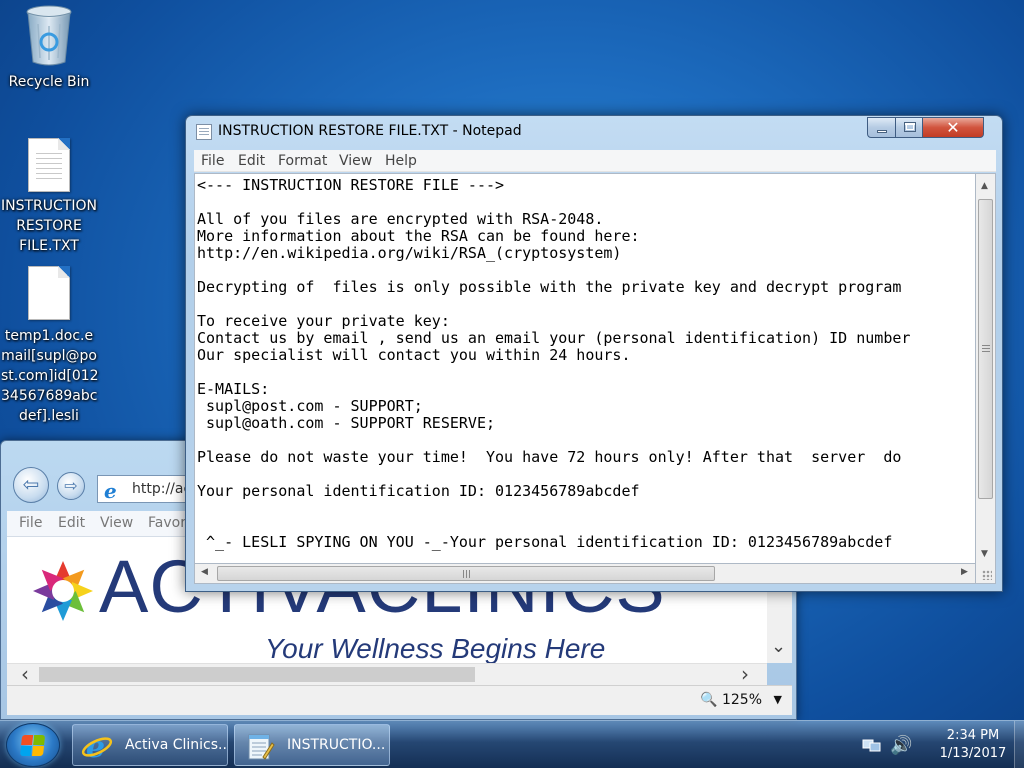 This screenshot has height=768, width=1024. I want to click on scroll-right-icon: ▶, so click(964, 572).